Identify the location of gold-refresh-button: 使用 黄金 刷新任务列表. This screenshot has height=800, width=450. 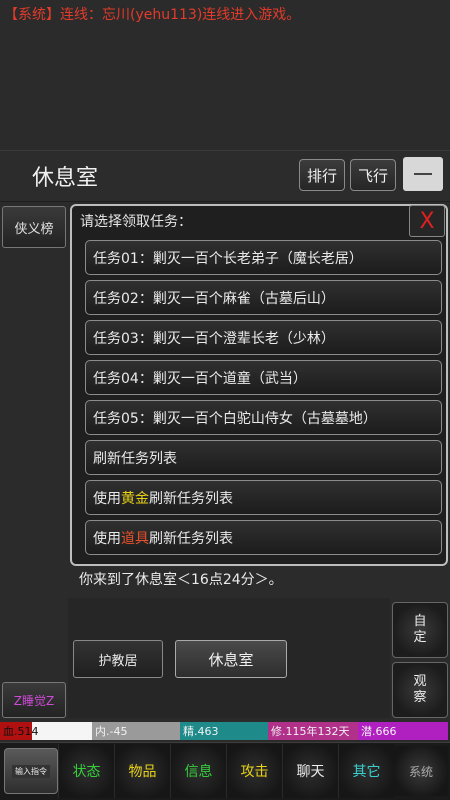
(263, 497).